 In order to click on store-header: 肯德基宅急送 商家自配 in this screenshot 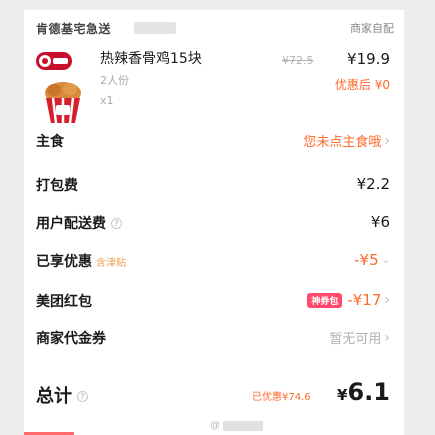, I will do `click(215, 30)`.